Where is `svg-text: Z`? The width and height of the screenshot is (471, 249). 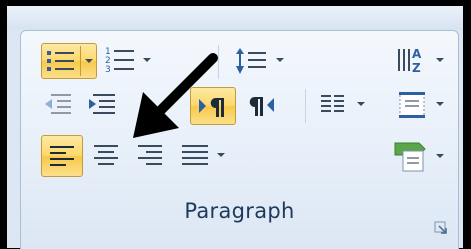 svg-text: Z is located at coordinates (416, 68).